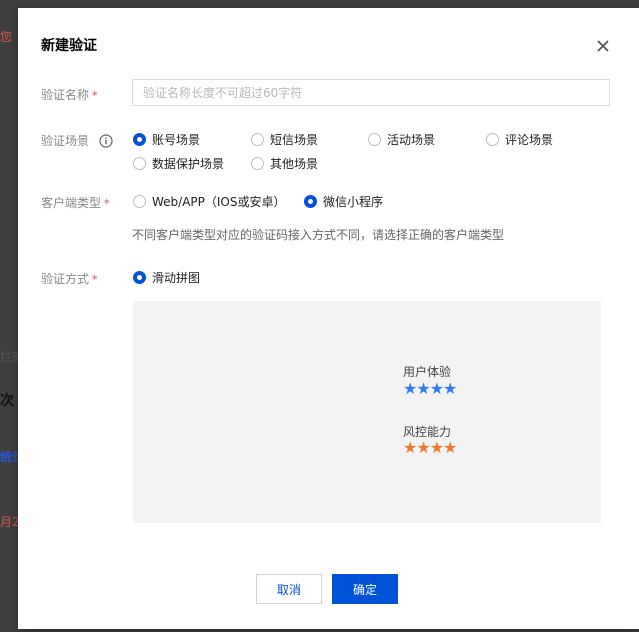  I want to click on scene-option-activity: 活动场景, so click(401, 139).